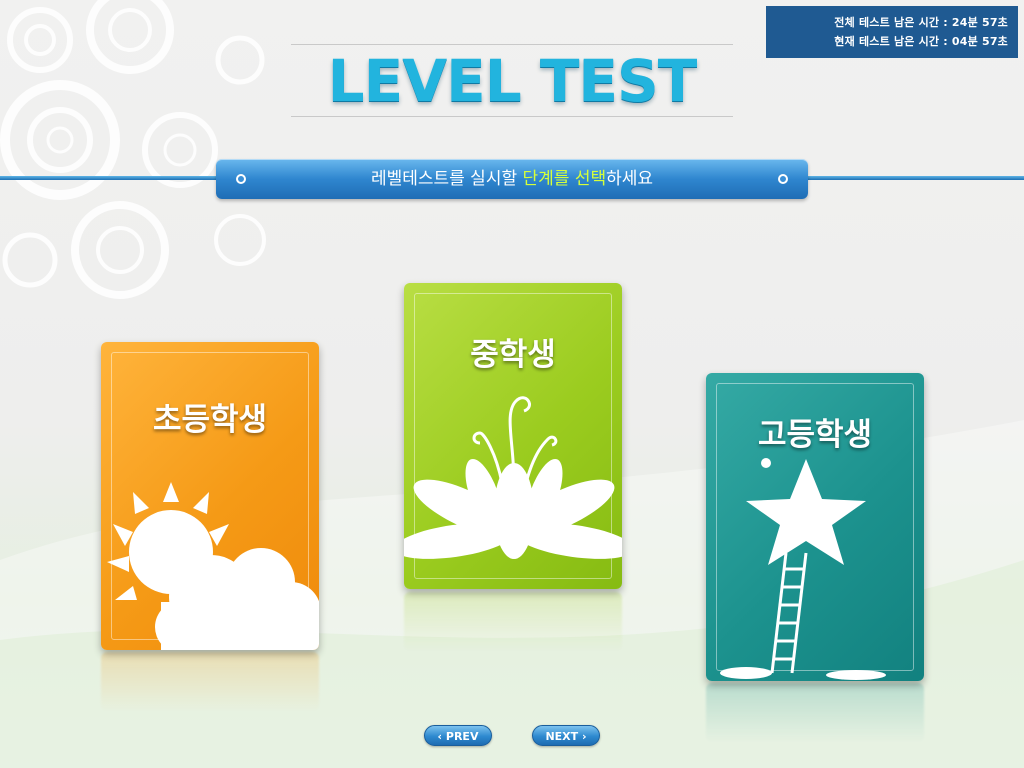 This screenshot has height=768, width=1024. What do you see at coordinates (513, 622) in the screenshot?
I see `middle-card-reflection` at bounding box center [513, 622].